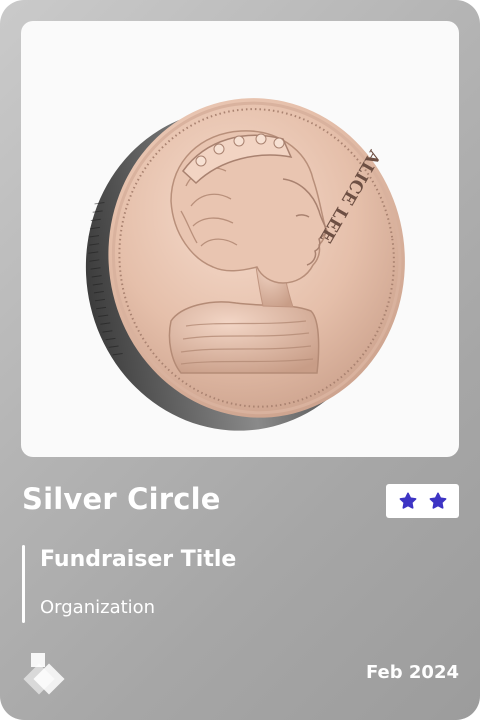 Image resolution: width=480 pixels, height=720 pixels. Describe the element at coordinates (422, 501) in the screenshot. I see `star-rating` at that location.